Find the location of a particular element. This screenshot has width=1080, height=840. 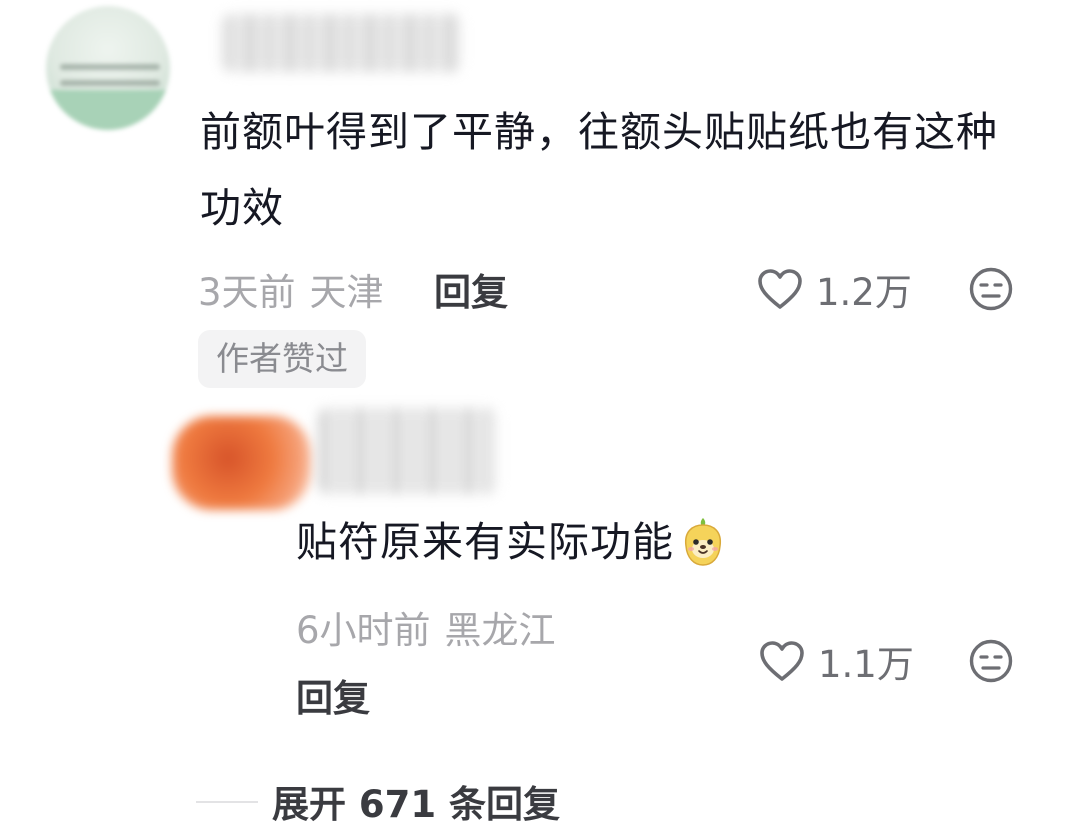

avatar-reply-comment is located at coordinates (242, 463).